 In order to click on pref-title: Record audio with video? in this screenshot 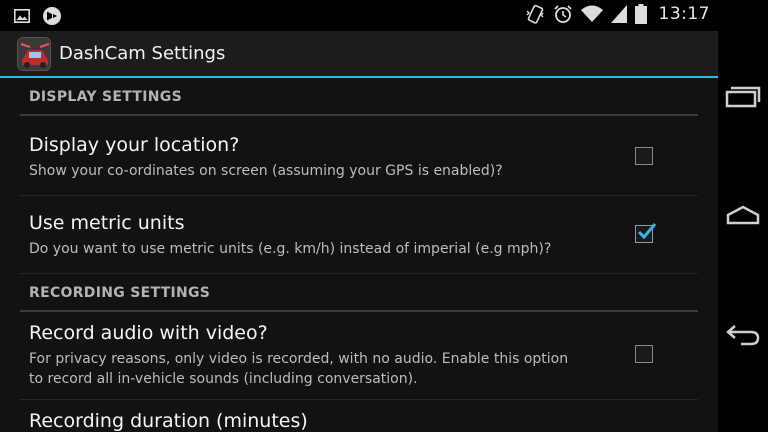, I will do `click(148, 333)`.